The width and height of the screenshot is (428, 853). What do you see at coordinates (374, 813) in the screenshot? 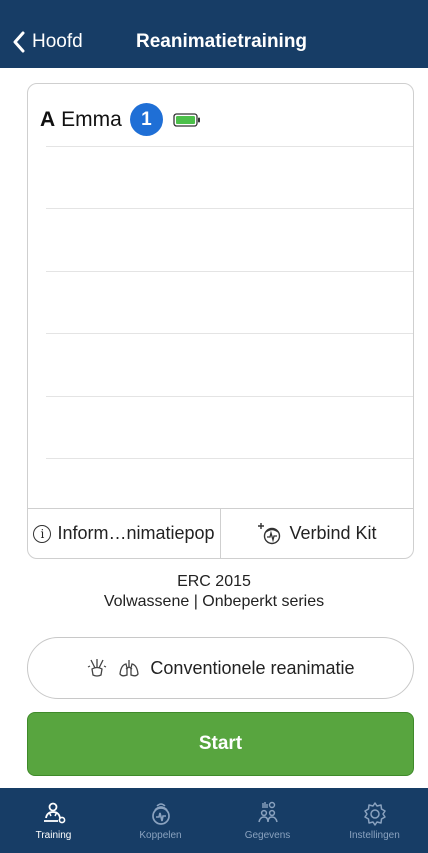
I see `settings-icon` at bounding box center [374, 813].